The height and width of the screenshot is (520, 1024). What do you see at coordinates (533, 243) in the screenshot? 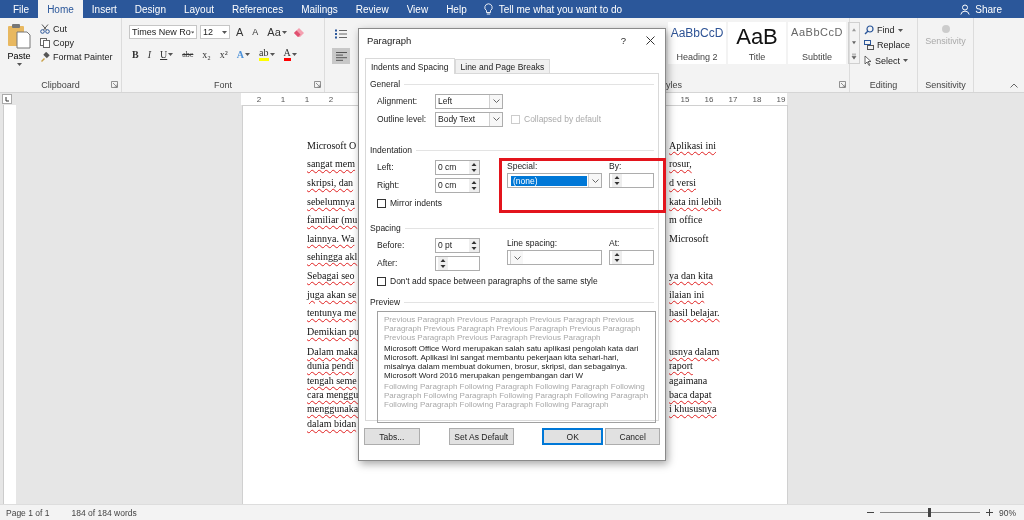
I see `field-label: Line spacing:` at bounding box center [533, 243].